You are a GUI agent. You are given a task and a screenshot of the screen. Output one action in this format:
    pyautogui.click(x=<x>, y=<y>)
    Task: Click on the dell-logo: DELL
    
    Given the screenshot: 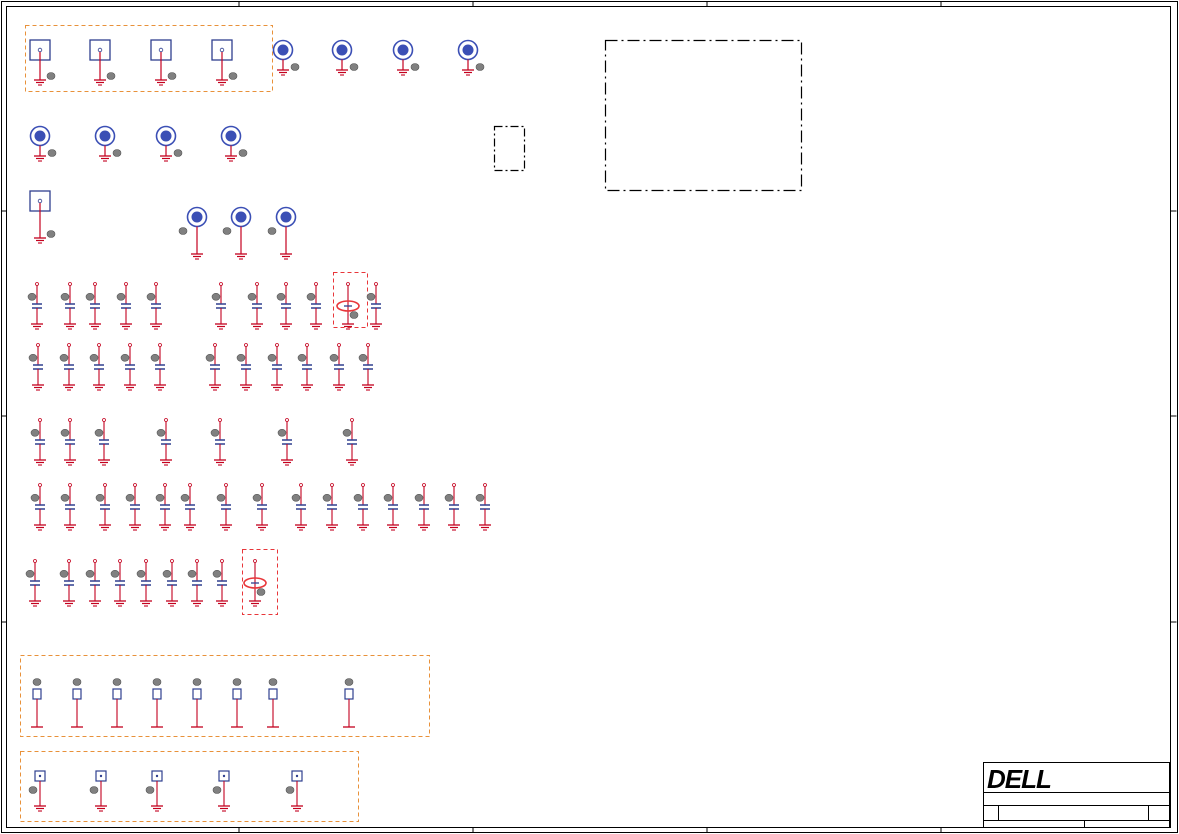 What is the action you would take?
    pyautogui.click(x=1019, y=779)
    